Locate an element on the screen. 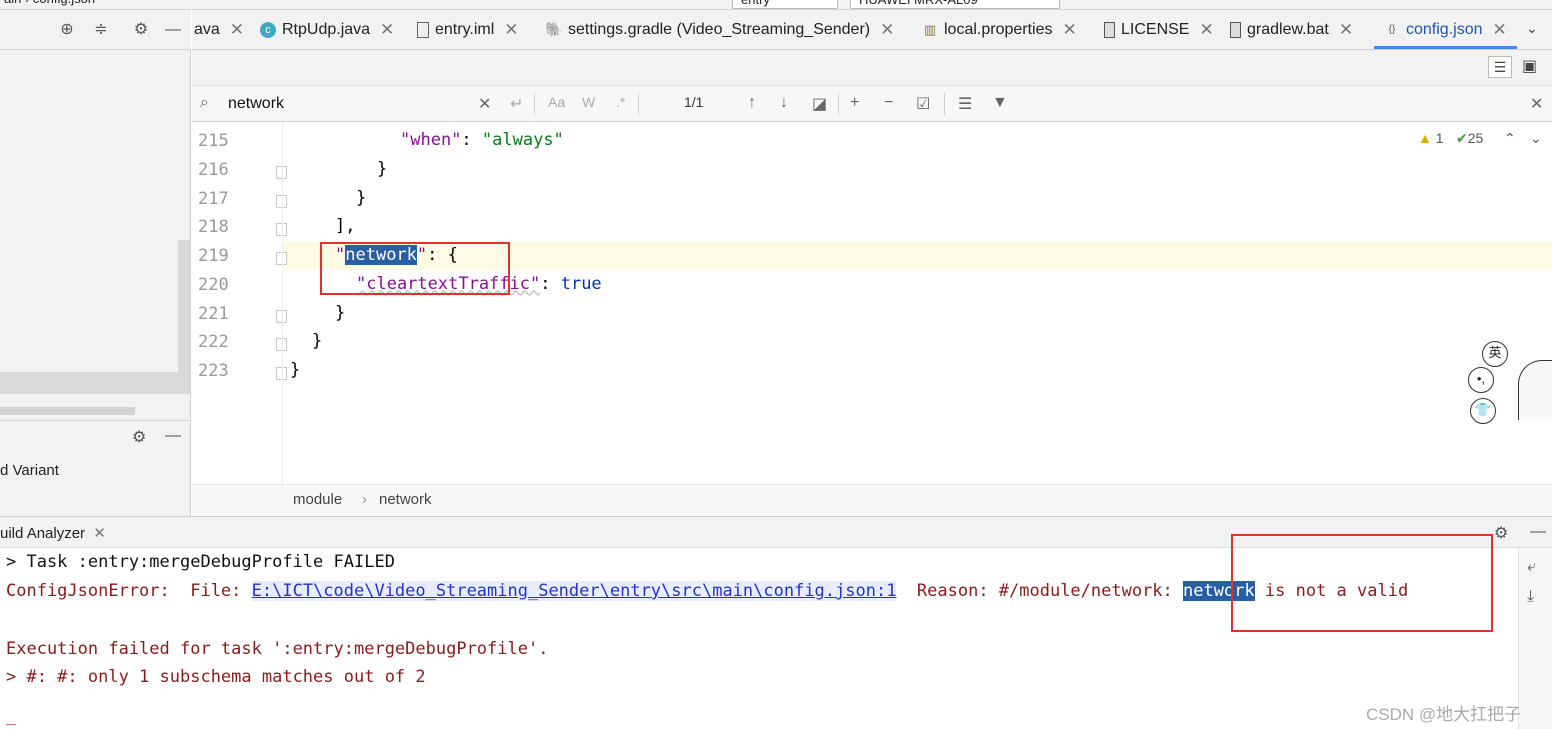 This screenshot has width=1552, height=729. code-line-217: } is located at coordinates (361, 198).